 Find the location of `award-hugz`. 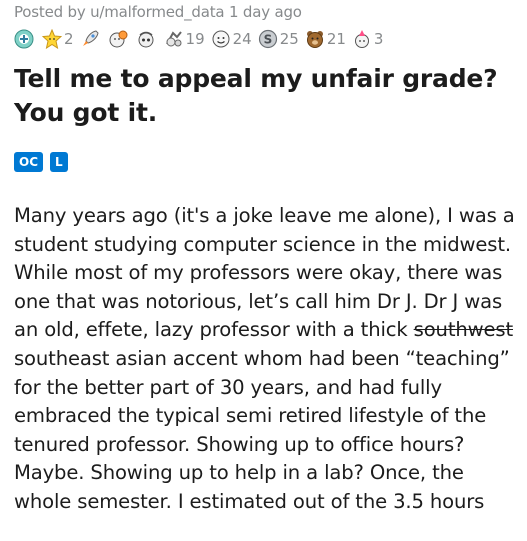

award-hugz is located at coordinates (119, 39).